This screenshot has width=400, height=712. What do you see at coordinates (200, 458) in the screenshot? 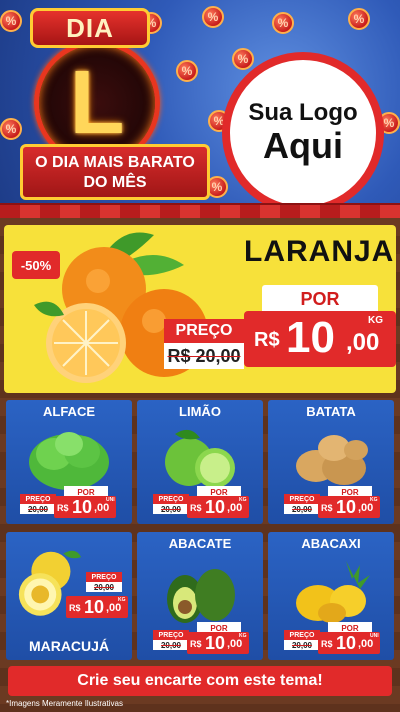
I see `lime-icon` at bounding box center [200, 458].